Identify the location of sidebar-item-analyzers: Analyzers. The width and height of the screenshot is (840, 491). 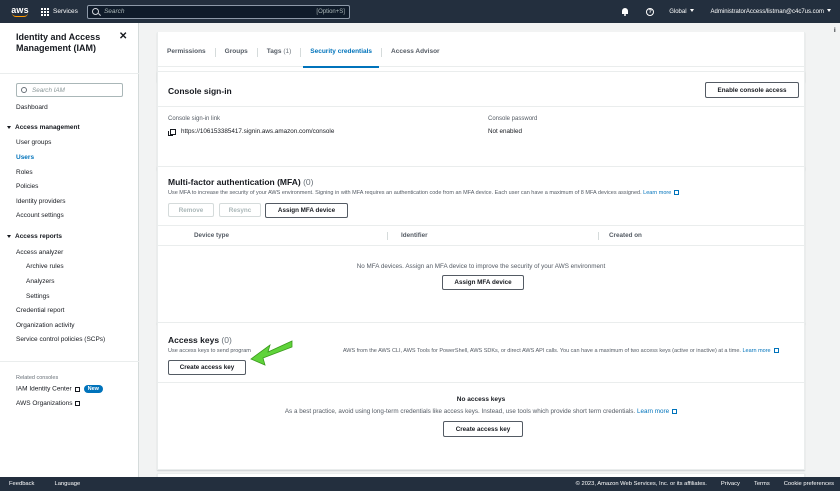
(40, 281).